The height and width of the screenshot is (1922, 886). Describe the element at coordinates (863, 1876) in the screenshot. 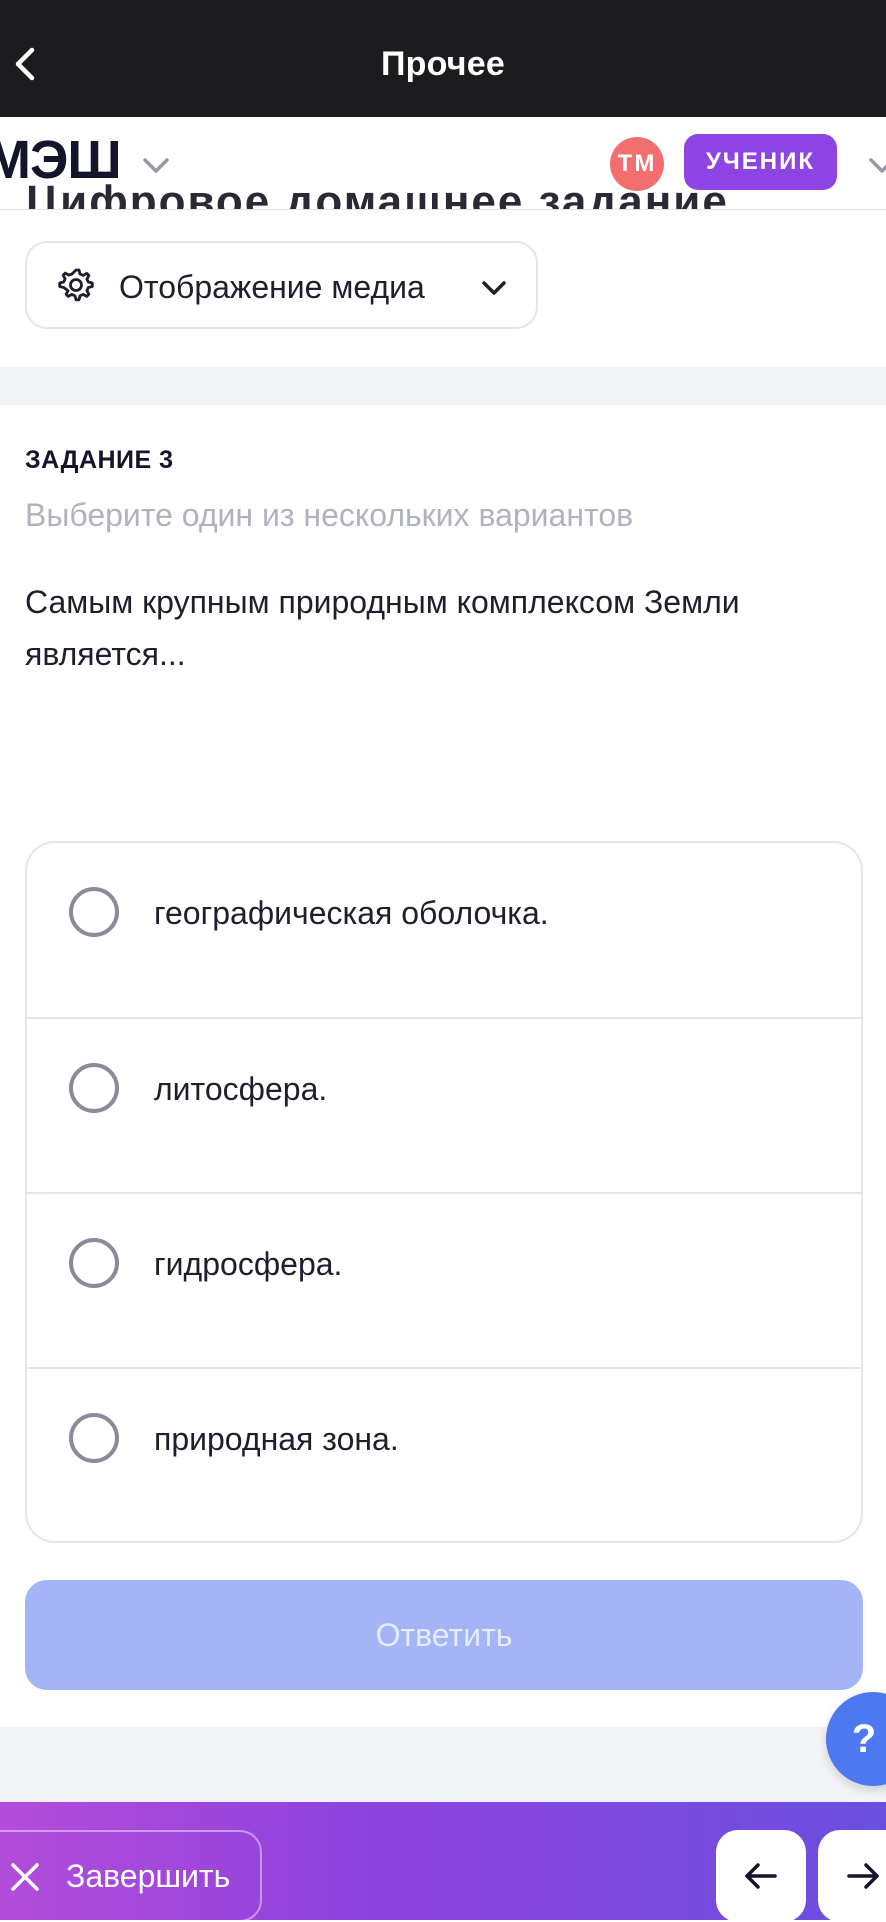

I see `arrow-right-icon` at that location.